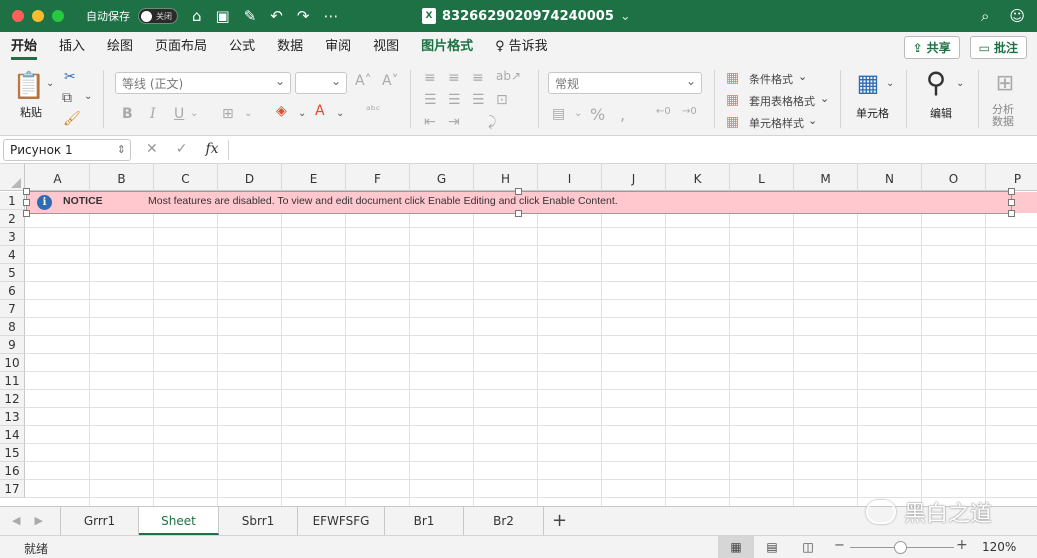 The width and height of the screenshot is (1037, 558). I want to click on resize-handle-bottom-right, so click(1011, 213).